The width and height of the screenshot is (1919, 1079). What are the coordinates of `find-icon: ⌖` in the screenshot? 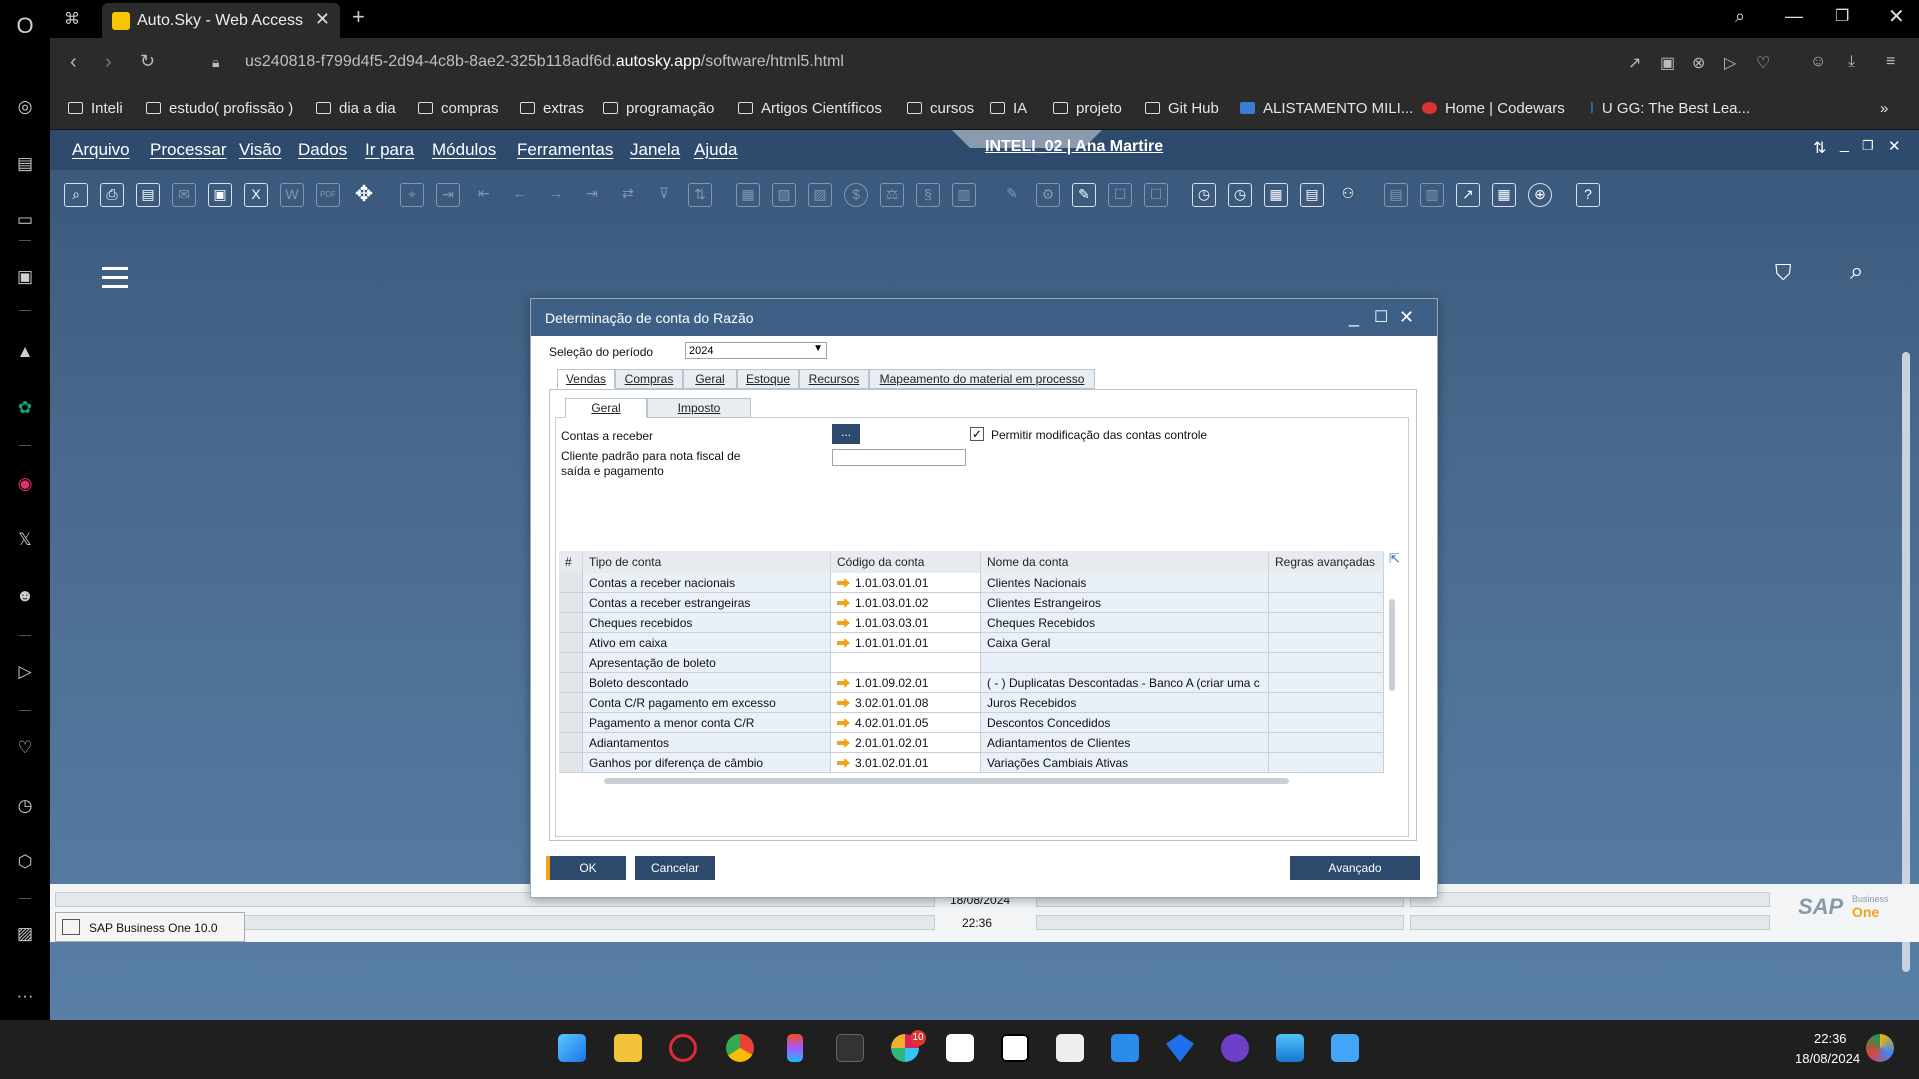 It's located at (412, 195).